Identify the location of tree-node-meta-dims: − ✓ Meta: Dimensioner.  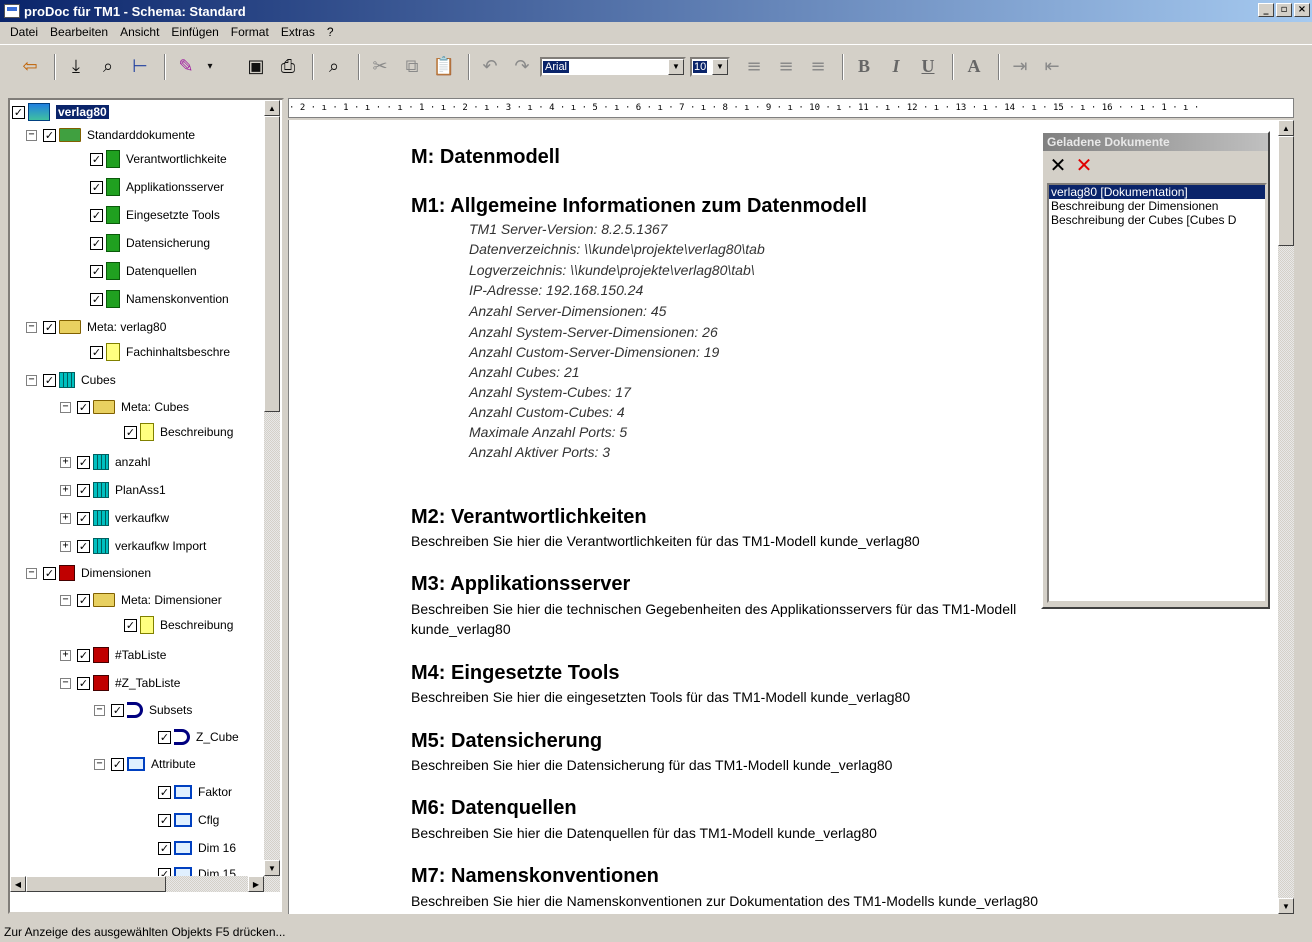
(141, 600).